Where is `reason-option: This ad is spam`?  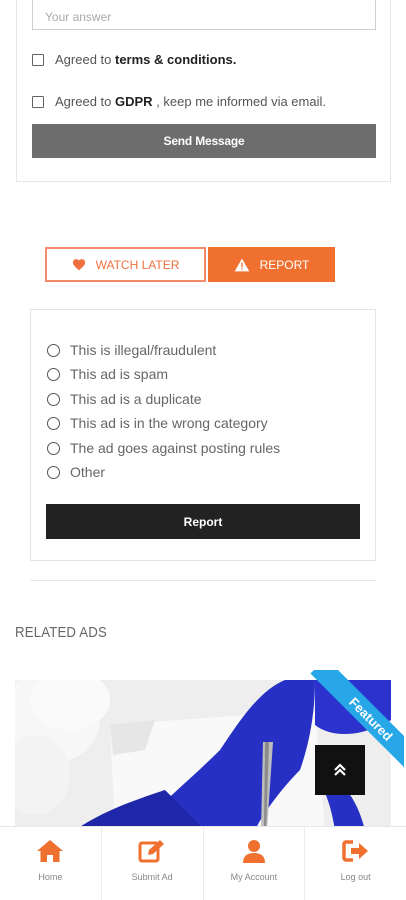 reason-option: This ad is spam is located at coordinates (107, 374).